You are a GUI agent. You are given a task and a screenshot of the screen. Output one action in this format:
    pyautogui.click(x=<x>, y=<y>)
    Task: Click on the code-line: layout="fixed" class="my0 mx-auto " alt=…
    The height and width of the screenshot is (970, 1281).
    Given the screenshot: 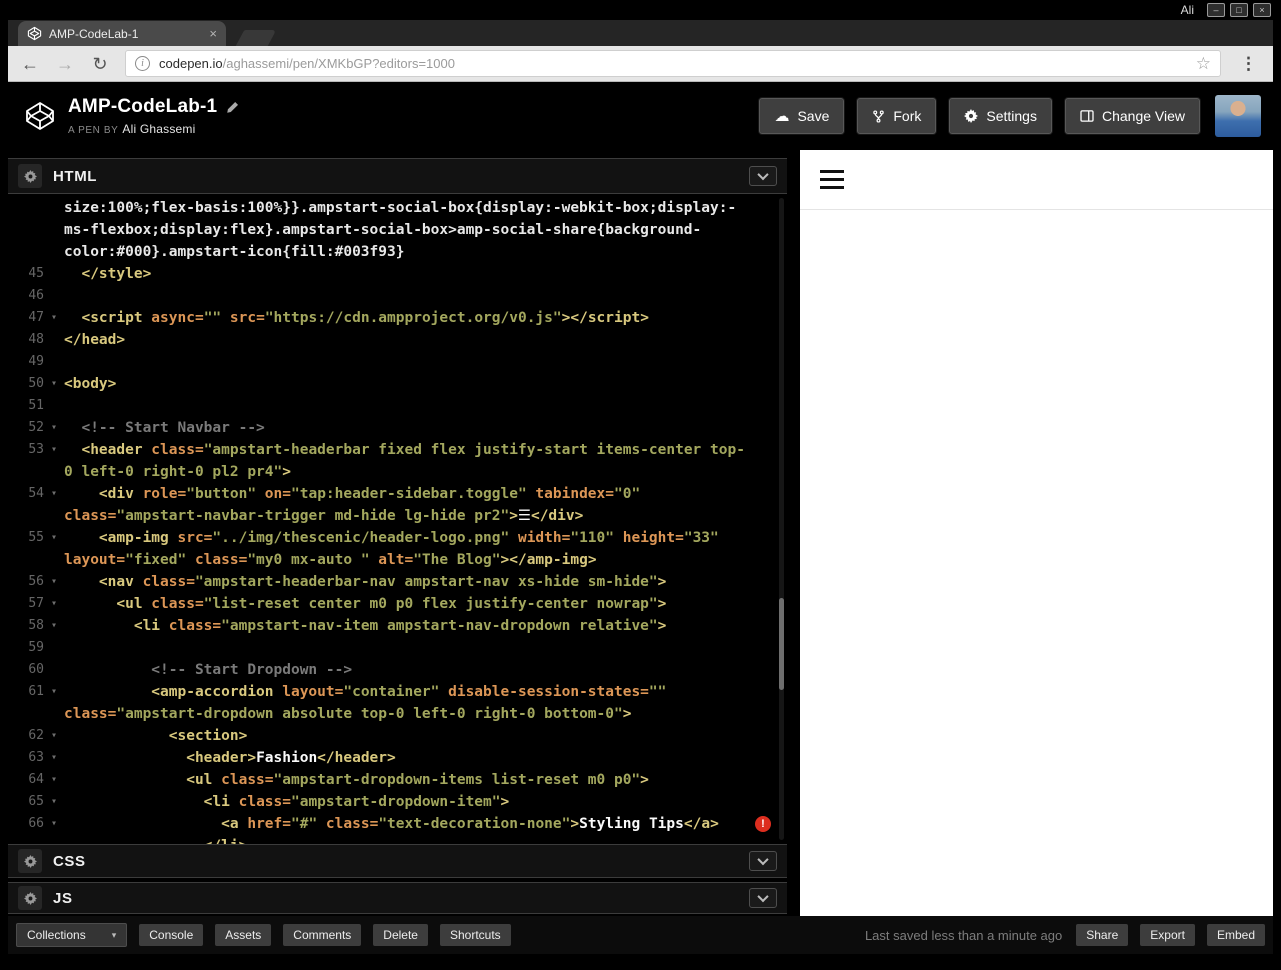 What is the action you would take?
    pyautogui.click(x=397, y=560)
    